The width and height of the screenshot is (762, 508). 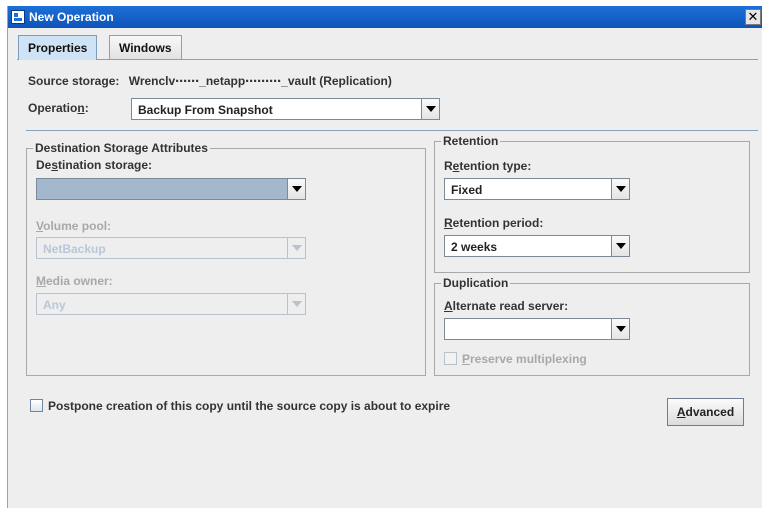 I want to click on media-owner-select: Any, so click(x=171, y=304).